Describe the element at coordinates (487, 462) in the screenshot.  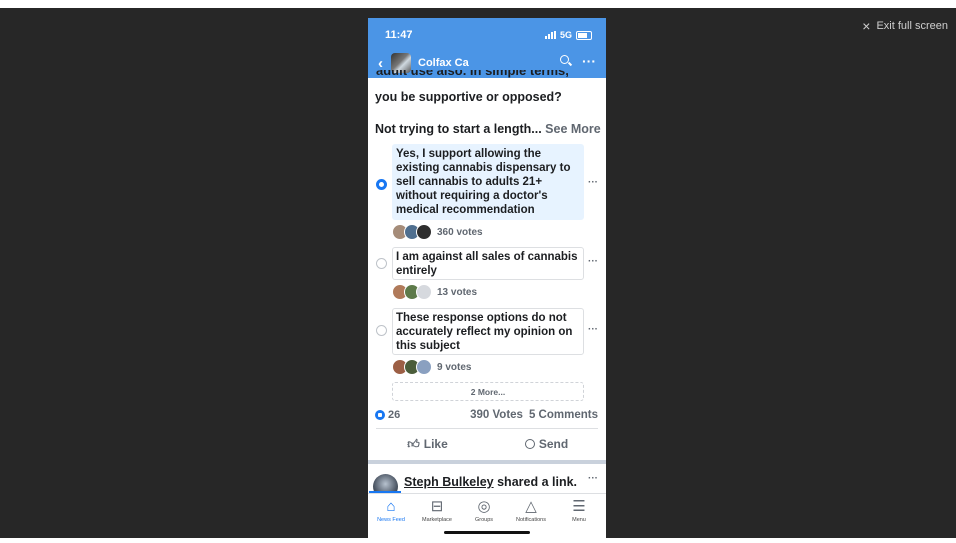
I see `feed-separator` at that location.